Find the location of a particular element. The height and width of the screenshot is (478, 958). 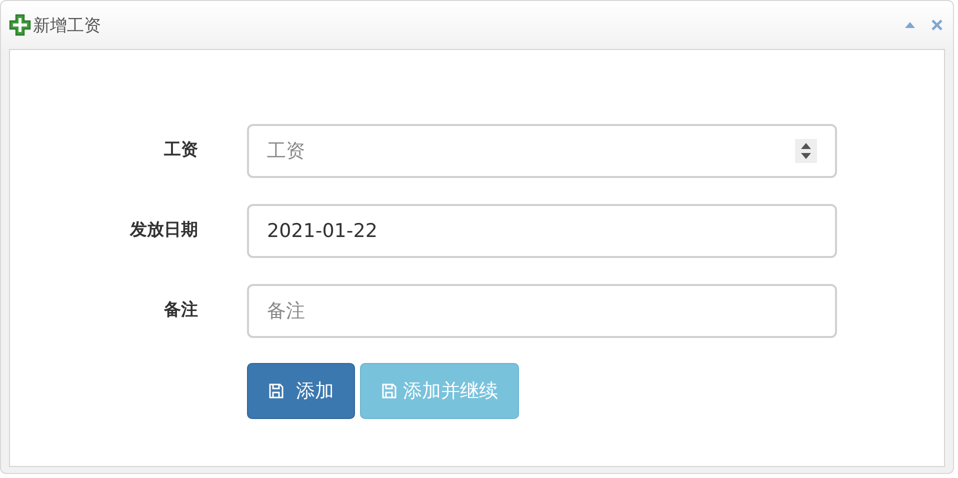

spinner-icon is located at coordinates (806, 151).